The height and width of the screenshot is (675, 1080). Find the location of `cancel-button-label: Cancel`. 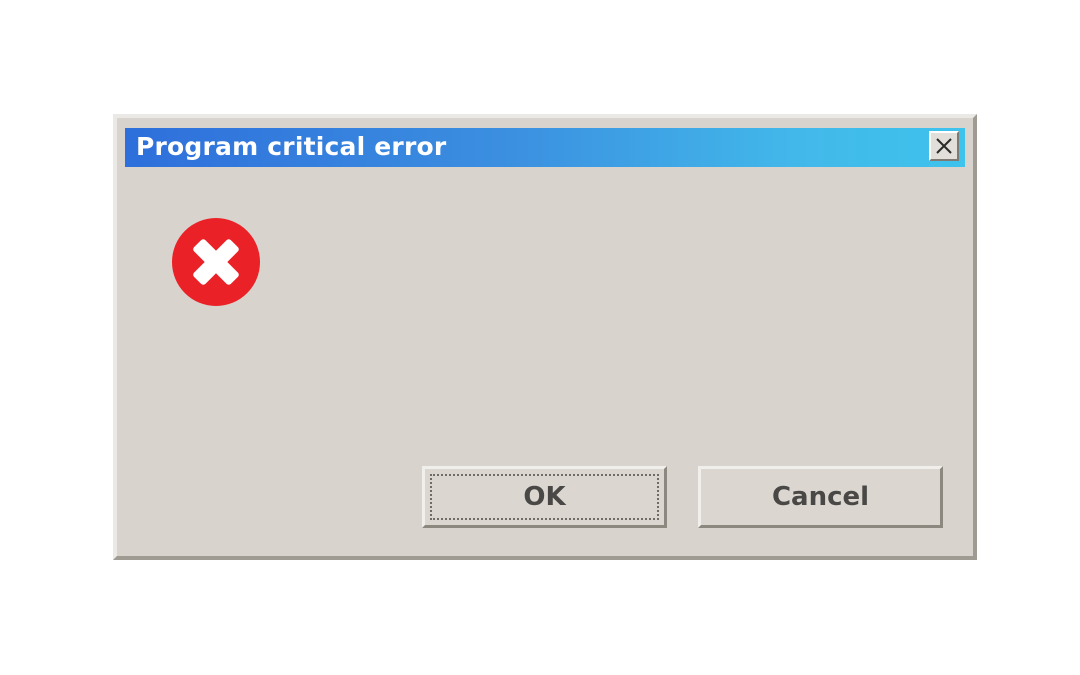

cancel-button-label: Cancel is located at coordinates (820, 497).